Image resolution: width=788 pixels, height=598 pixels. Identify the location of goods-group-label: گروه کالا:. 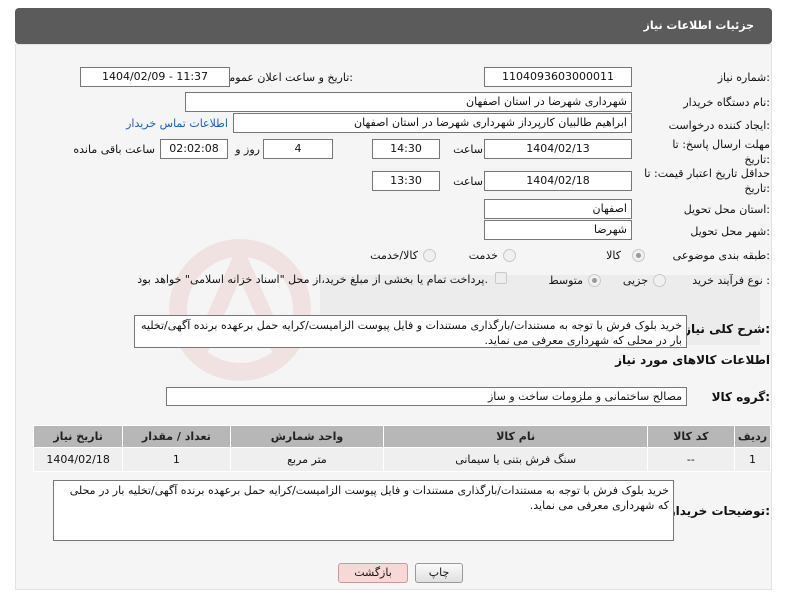
(740, 397).